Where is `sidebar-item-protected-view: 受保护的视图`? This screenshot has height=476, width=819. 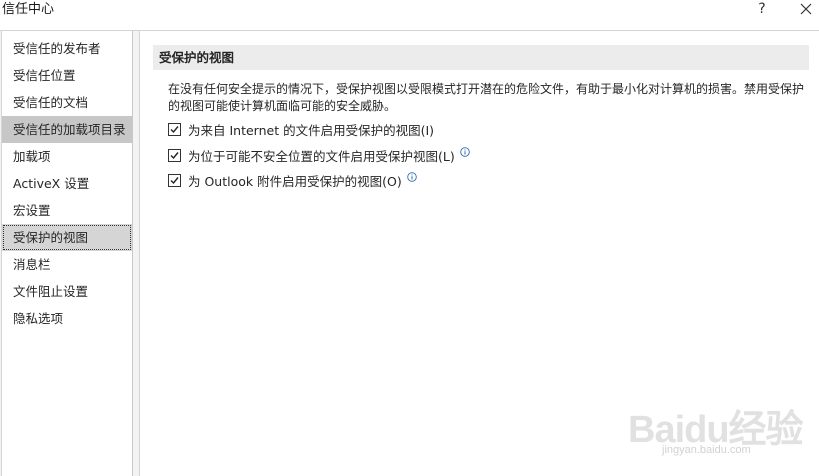 sidebar-item-protected-view: 受保护的视图 is located at coordinates (67, 237).